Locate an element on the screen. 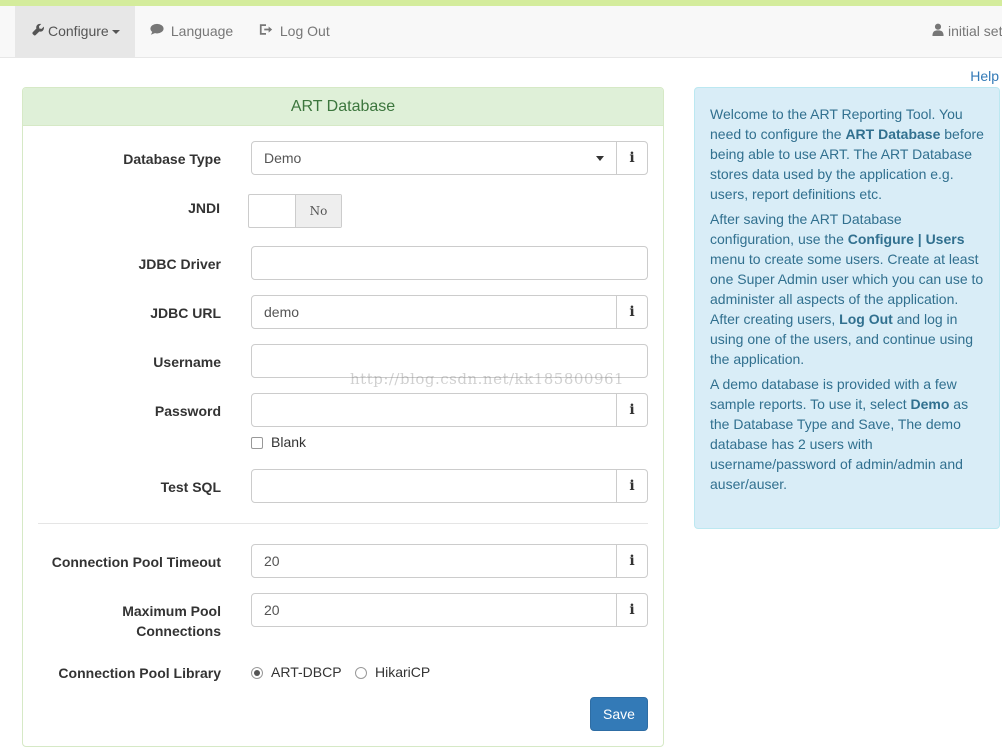  info-bold: ART Database is located at coordinates (893, 134).